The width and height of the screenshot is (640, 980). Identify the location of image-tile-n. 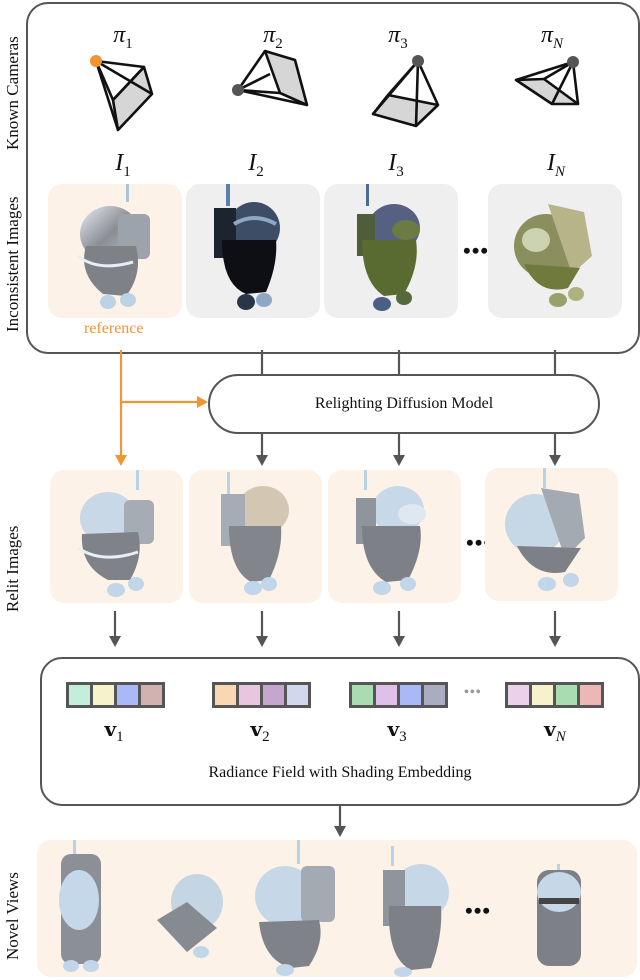
(555, 251).